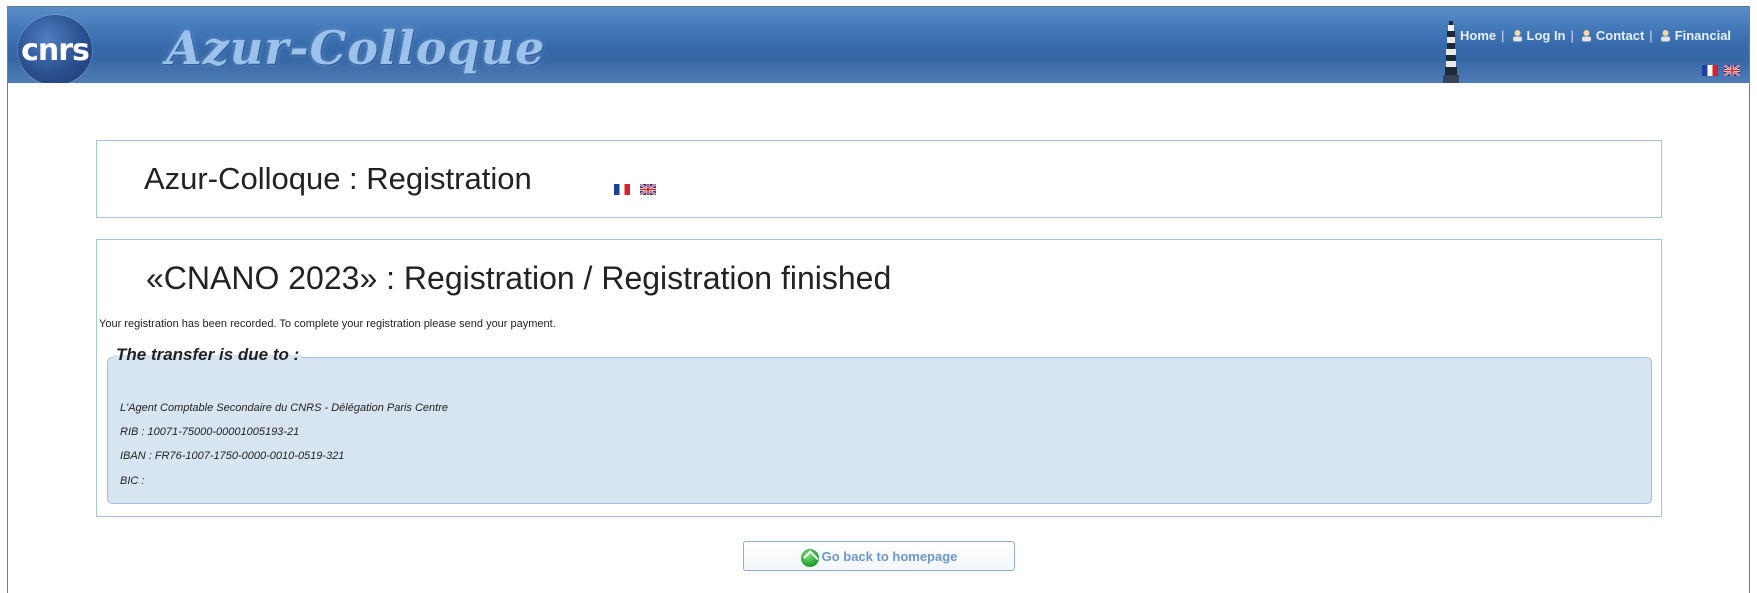 The height and width of the screenshot is (593, 1757). Describe the element at coordinates (356, 48) in the screenshot. I see `brand-title: Azur-Colloque` at that location.